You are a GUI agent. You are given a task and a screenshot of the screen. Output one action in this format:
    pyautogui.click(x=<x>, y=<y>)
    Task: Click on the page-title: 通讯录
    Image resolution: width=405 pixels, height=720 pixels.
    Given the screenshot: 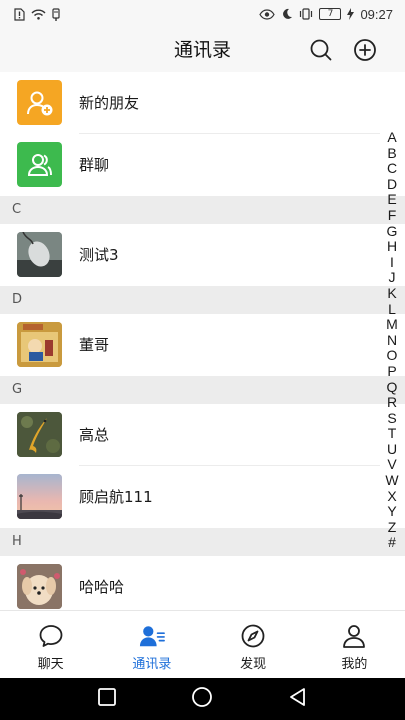 What is the action you would take?
    pyautogui.click(x=202, y=50)
    